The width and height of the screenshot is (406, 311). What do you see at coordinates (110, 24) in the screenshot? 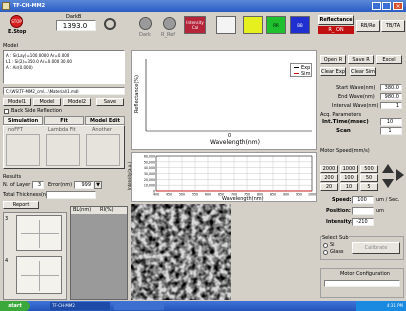
I see `dark-toggle-icon` at bounding box center [110, 24].